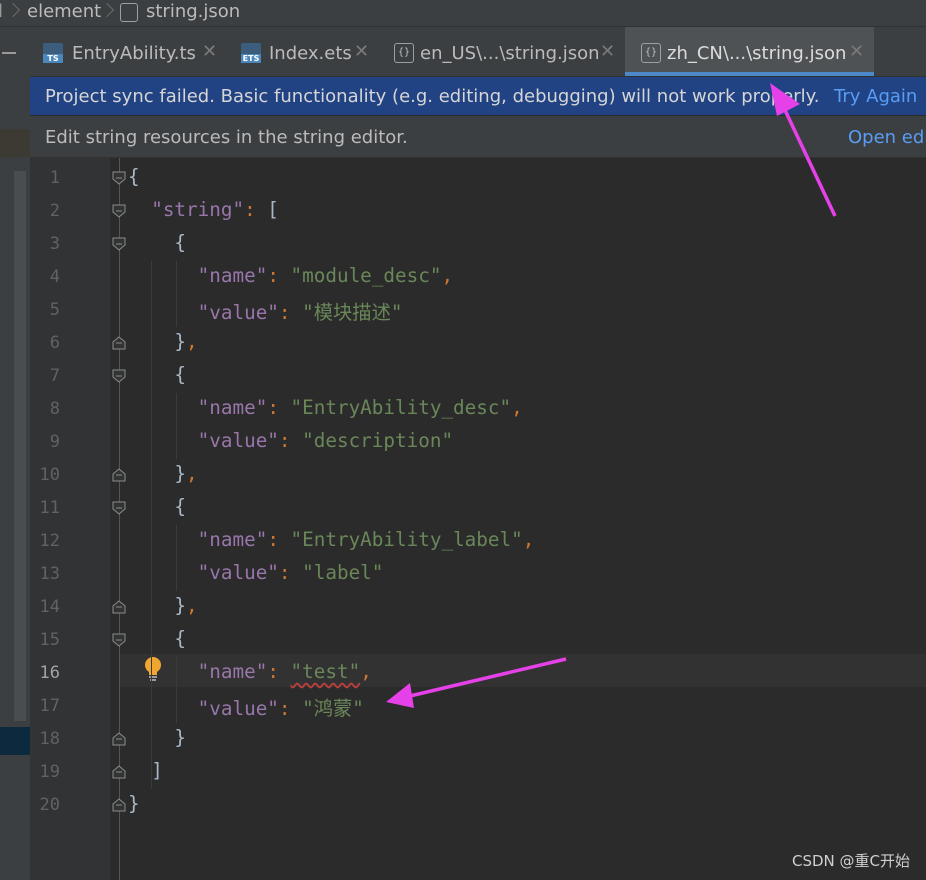  I want to click on line-number: 13, so click(49, 574).